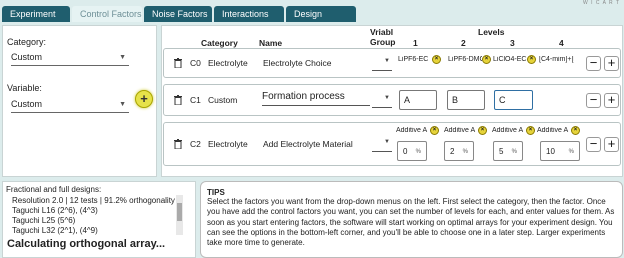 The height and width of the screenshot is (258, 624). What do you see at coordinates (405, 151) in the screenshot?
I see `level-1-value: 0` at bounding box center [405, 151].